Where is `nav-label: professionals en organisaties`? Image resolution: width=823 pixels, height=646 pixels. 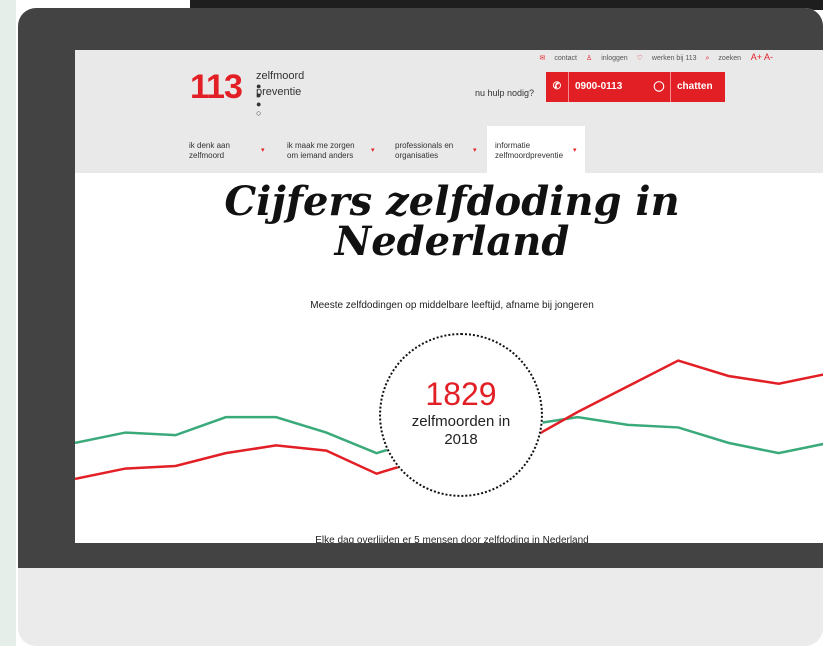 nav-label: professionals en organisaties is located at coordinates (424, 150).